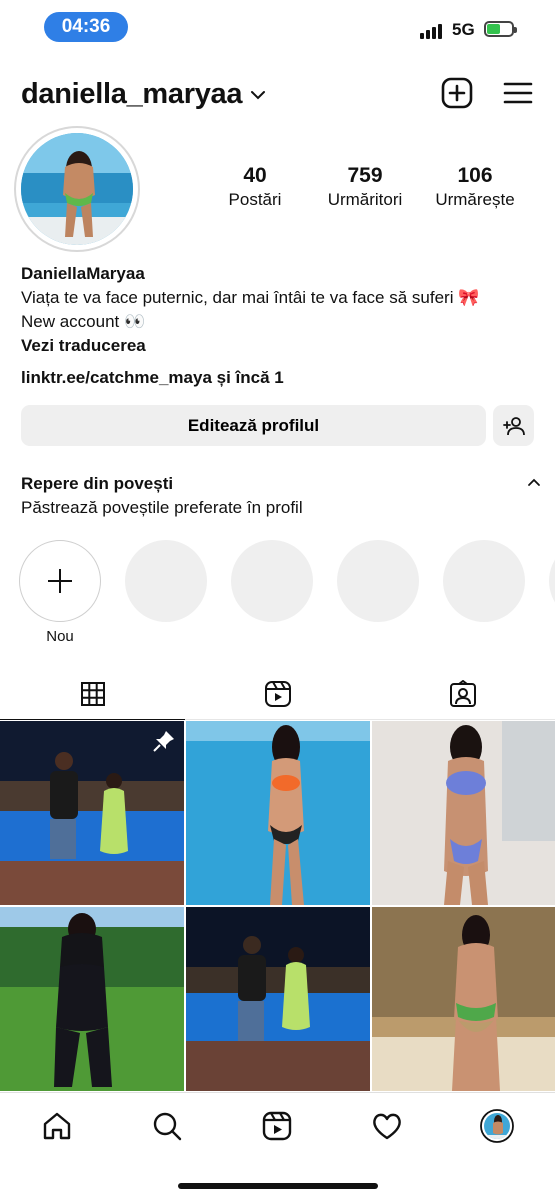 The image size is (555, 1200). I want to click on grid-icon, so click(92, 693).